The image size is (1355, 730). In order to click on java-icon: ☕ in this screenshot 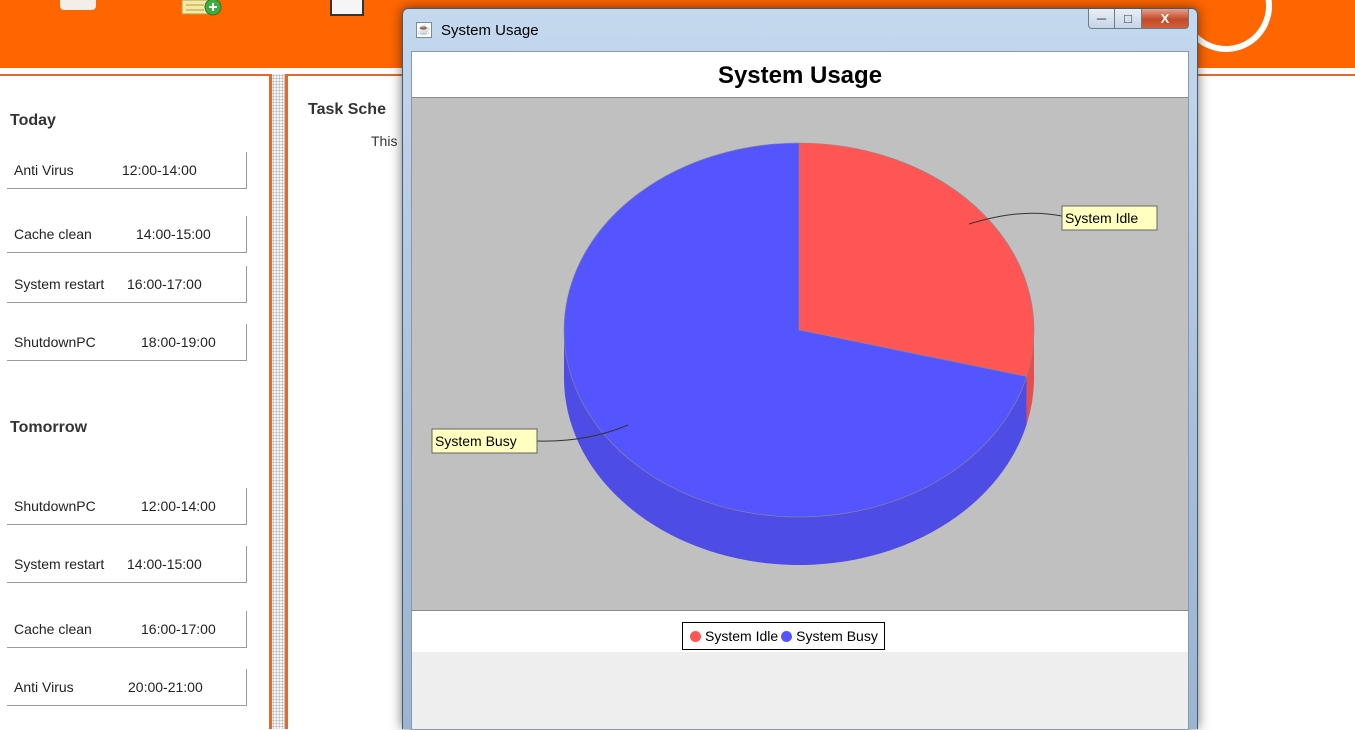, I will do `click(424, 30)`.